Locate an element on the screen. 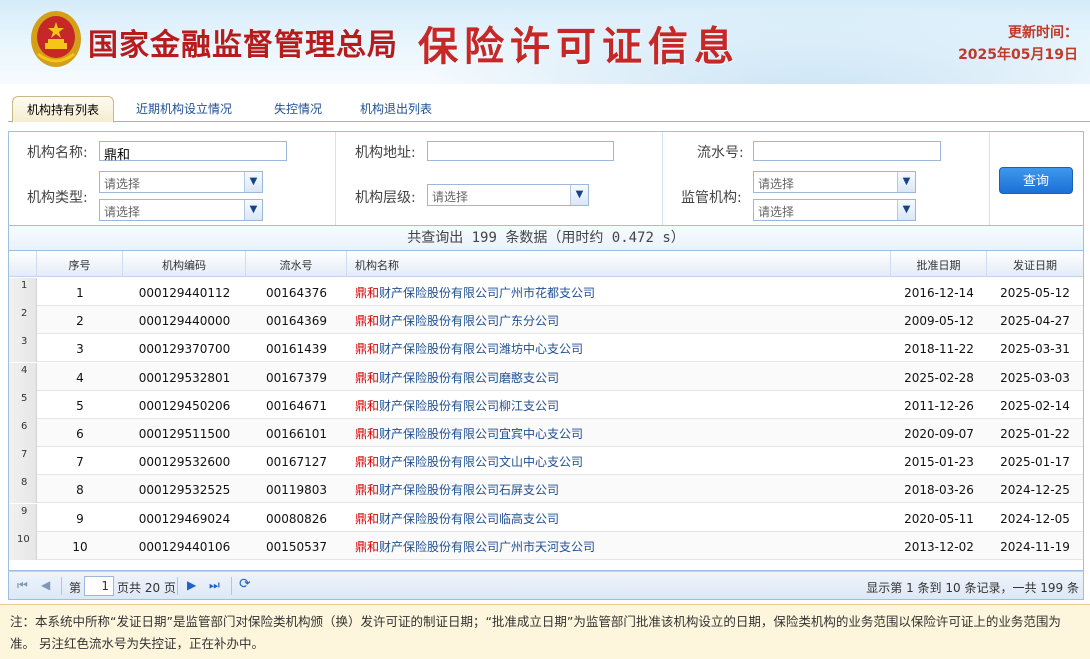  col-issue-date: 发证日期 is located at coordinates (1035, 264).